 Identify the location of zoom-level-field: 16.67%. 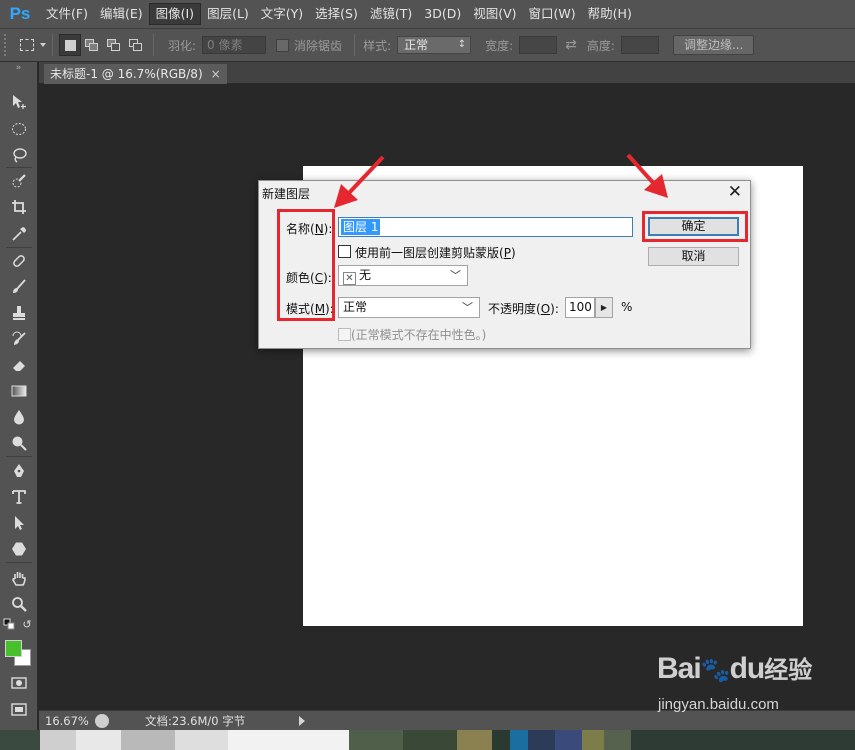
(66, 721).